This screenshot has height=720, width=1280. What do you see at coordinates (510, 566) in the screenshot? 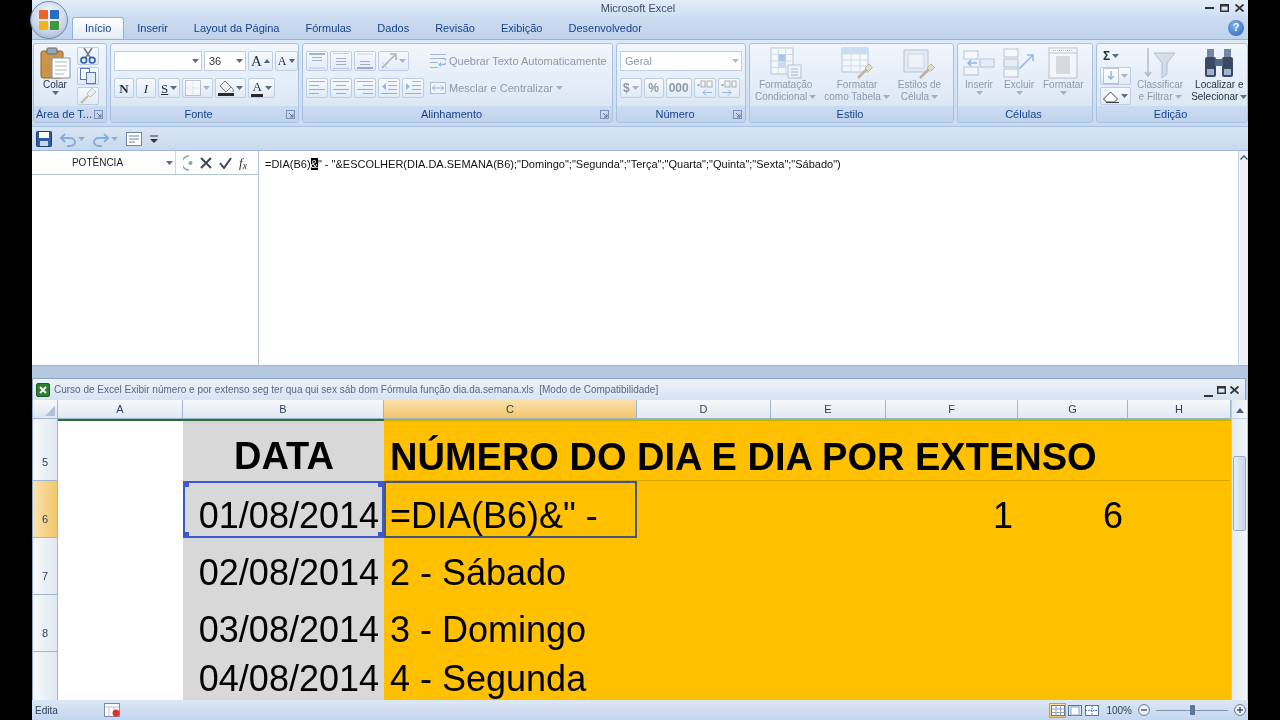
I see `spreadsheet-cell: 2 - Sábado` at bounding box center [510, 566].